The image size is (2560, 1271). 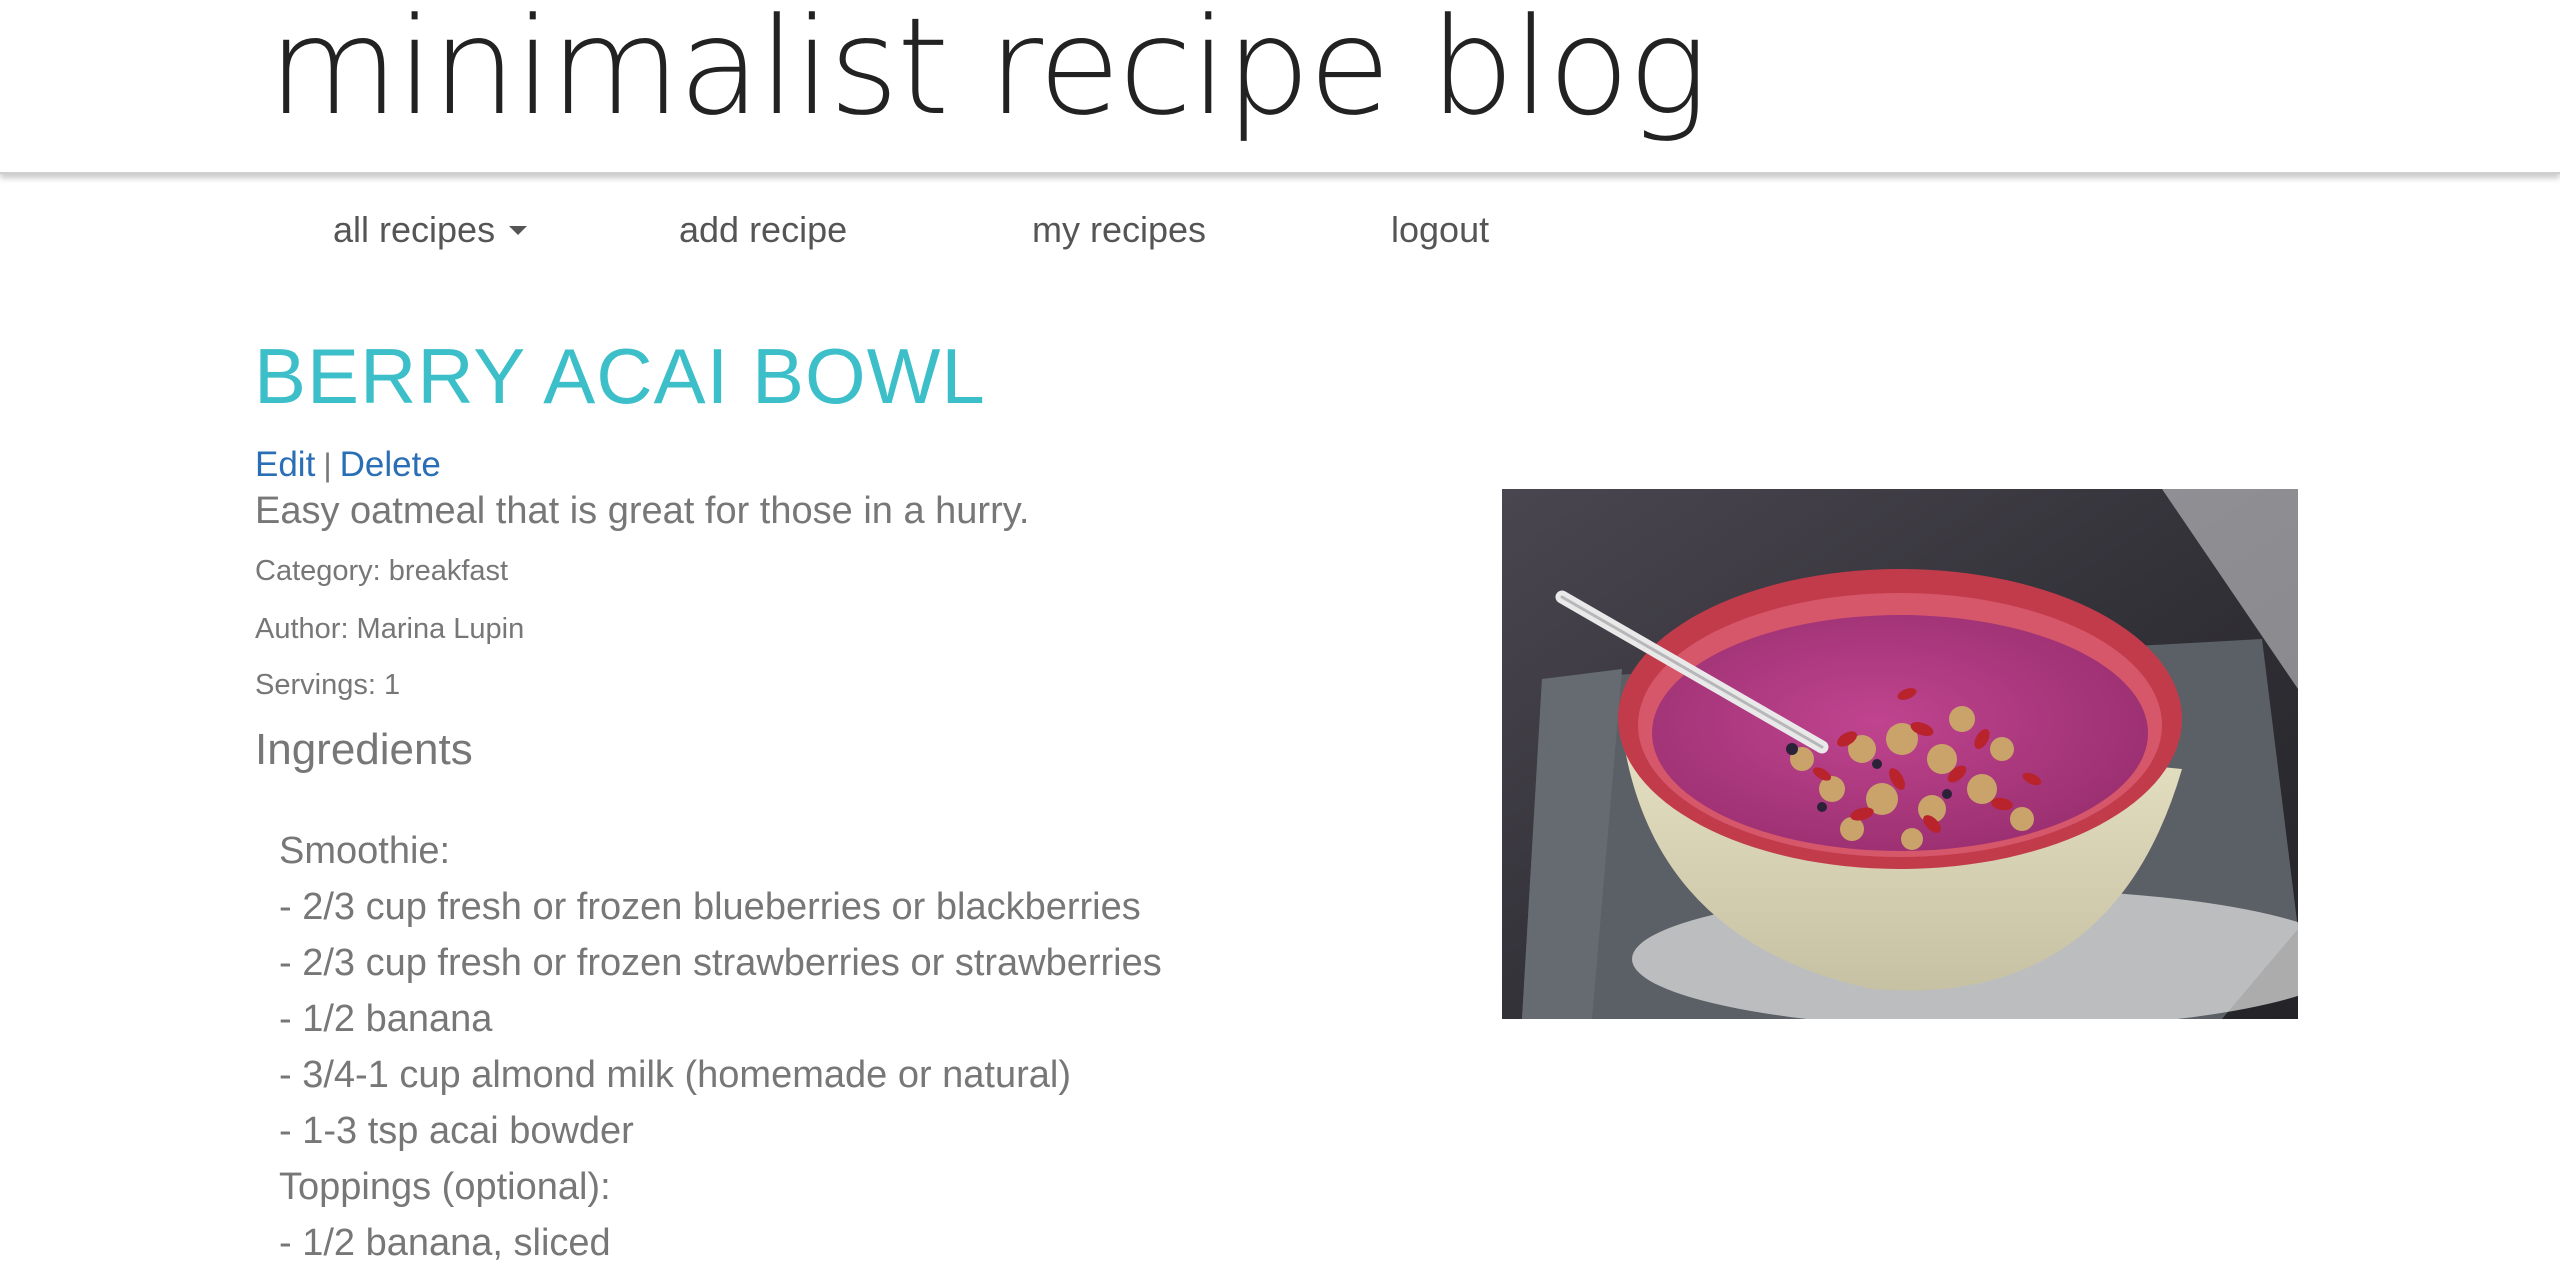 What do you see at coordinates (1280, 230) in the screenshot?
I see `main-nav: all recipes add recipe my recipes logout` at bounding box center [1280, 230].